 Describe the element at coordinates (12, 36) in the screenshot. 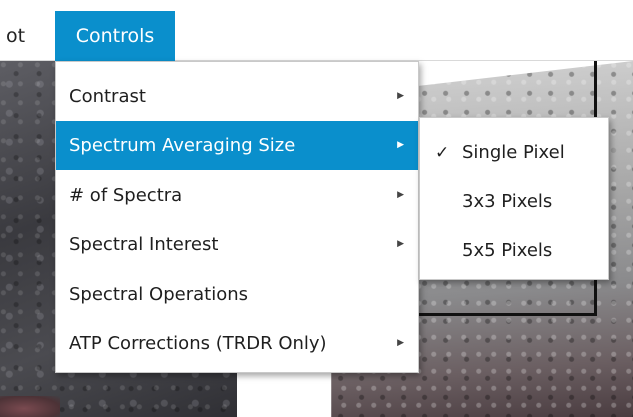

I see `menubar-item-partial: ot` at that location.